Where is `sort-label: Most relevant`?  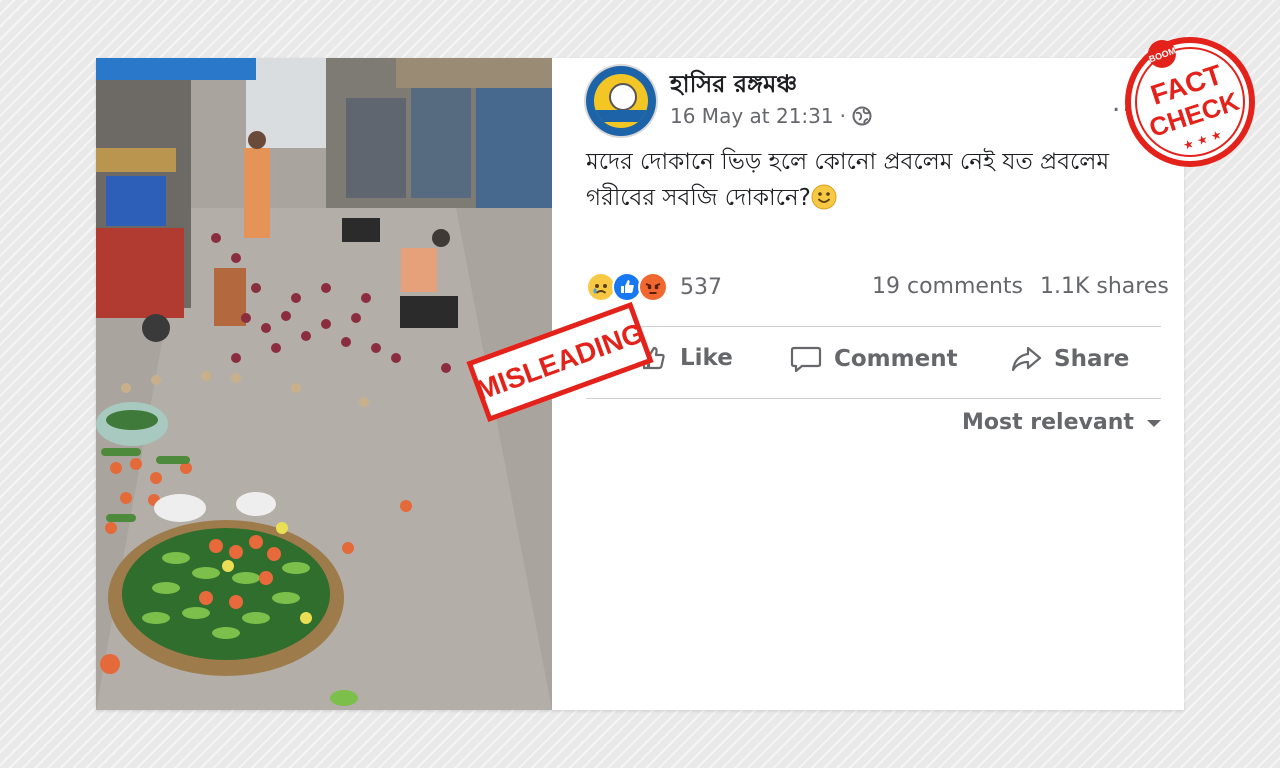 sort-label: Most relevant is located at coordinates (1048, 422).